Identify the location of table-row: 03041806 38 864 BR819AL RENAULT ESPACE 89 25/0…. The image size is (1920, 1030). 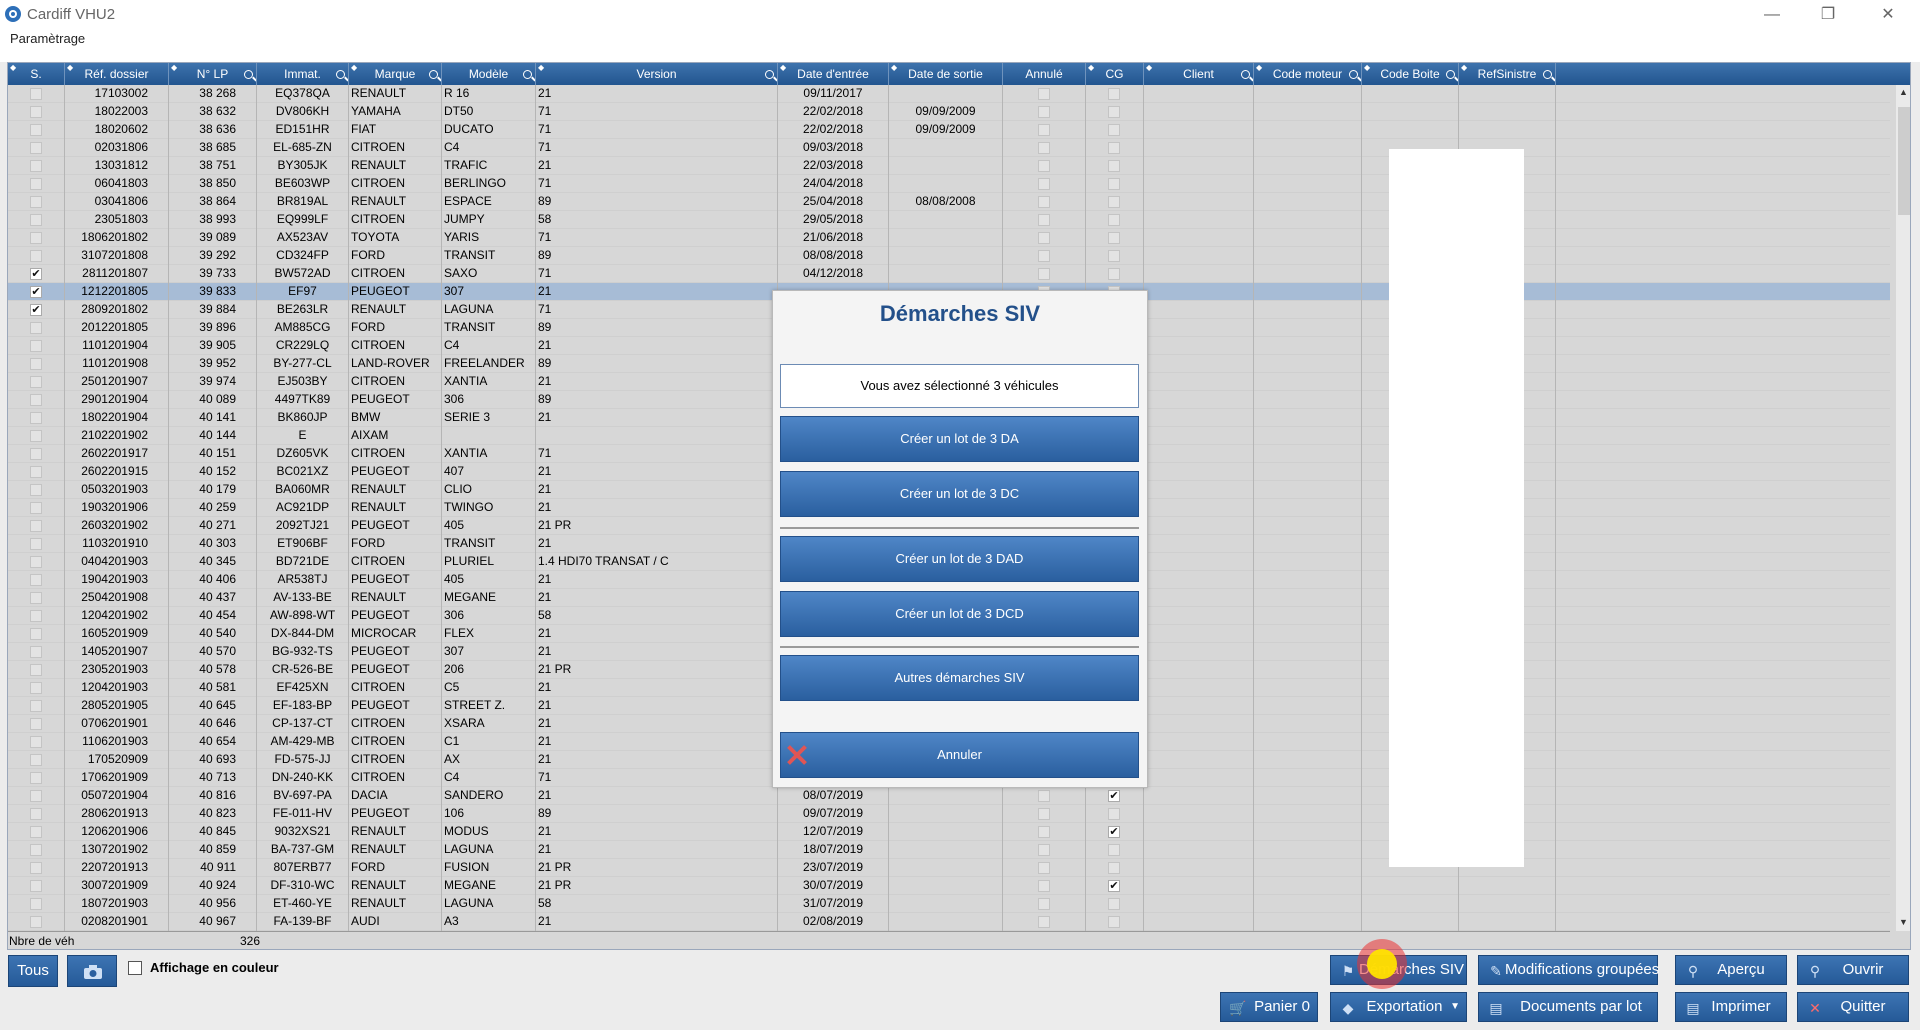
(949, 202).